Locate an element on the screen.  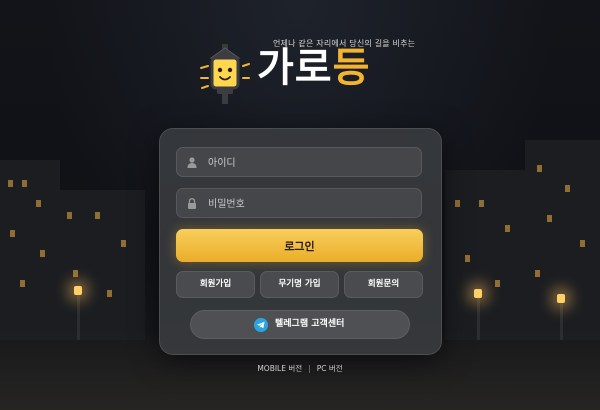
signup-button: 회원가입 is located at coordinates (215, 284).